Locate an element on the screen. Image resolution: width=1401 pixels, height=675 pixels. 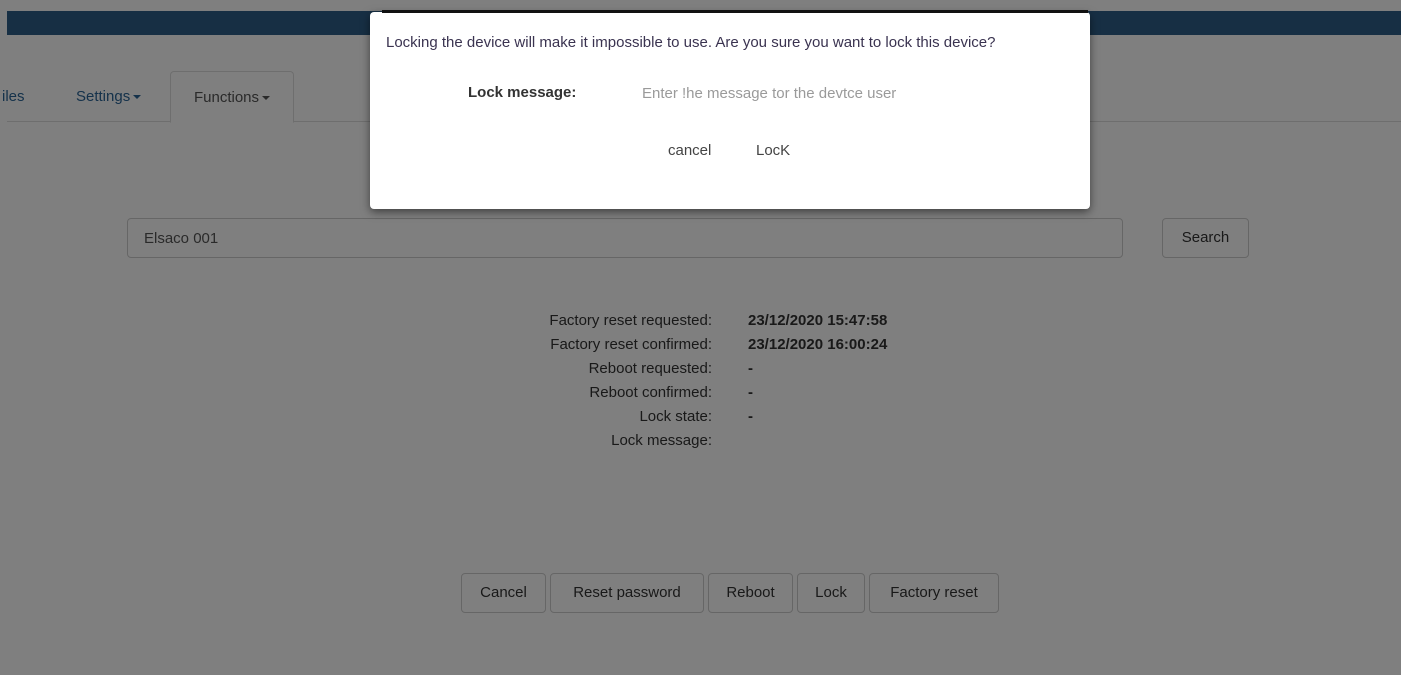
dialog-lock-button: LocK is located at coordinates (773, 150).